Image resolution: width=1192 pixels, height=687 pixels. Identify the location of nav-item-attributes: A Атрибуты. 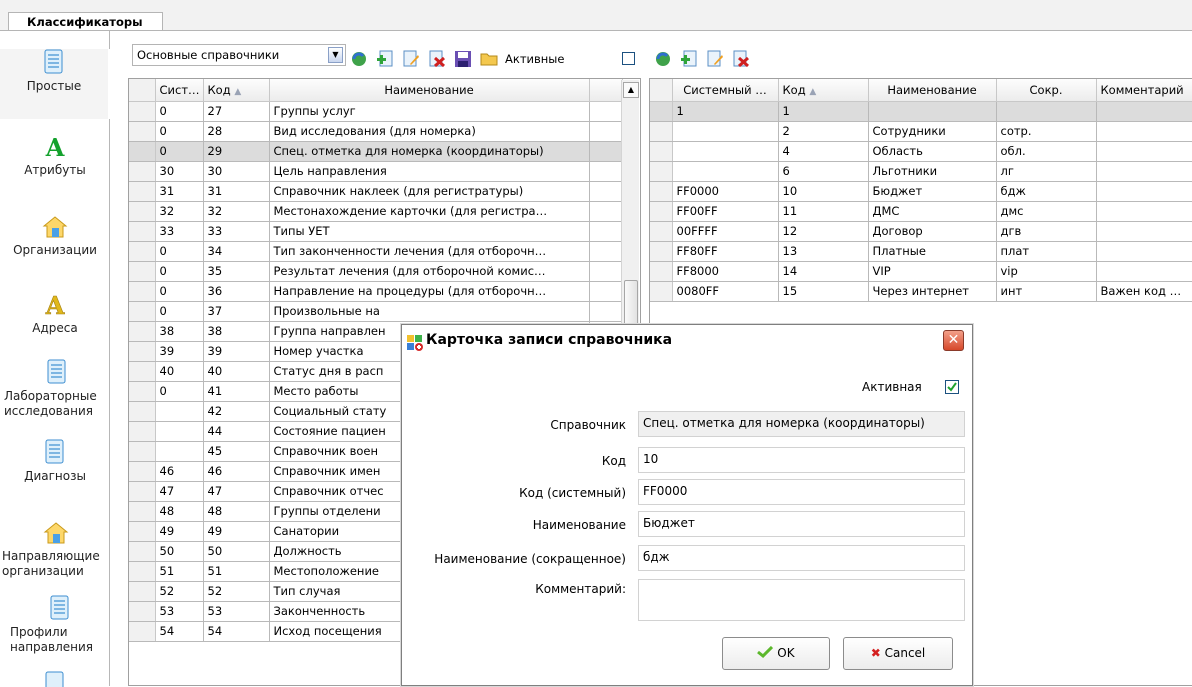
(55, 165).